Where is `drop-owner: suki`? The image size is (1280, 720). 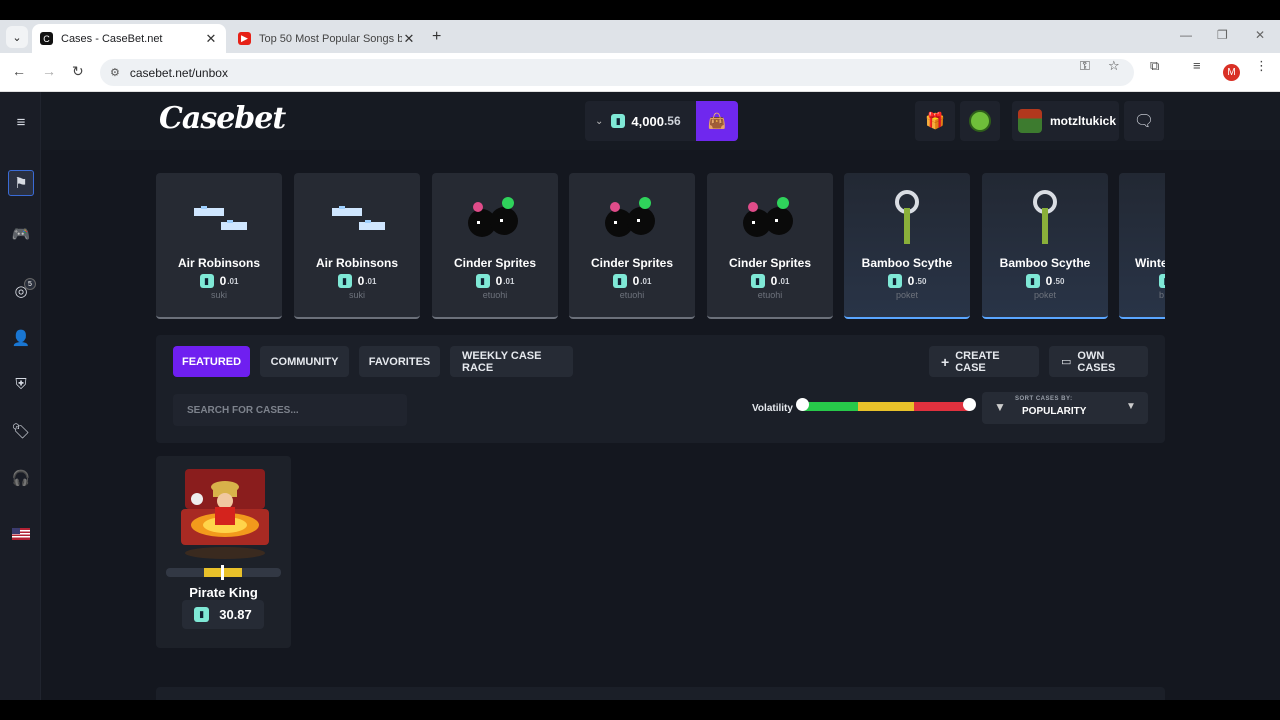 drop-owner: suki is located at coordinates (218, 295).